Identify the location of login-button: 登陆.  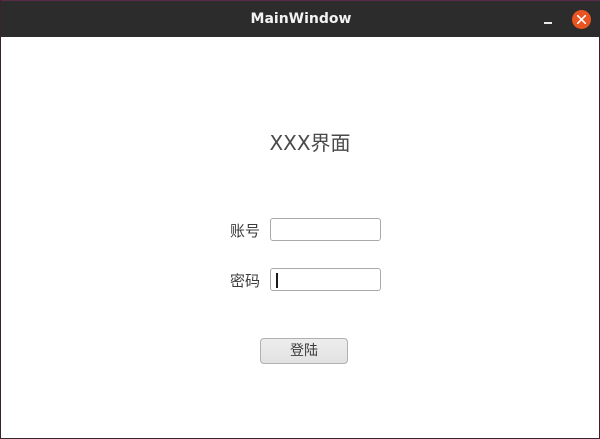
(304, 351).